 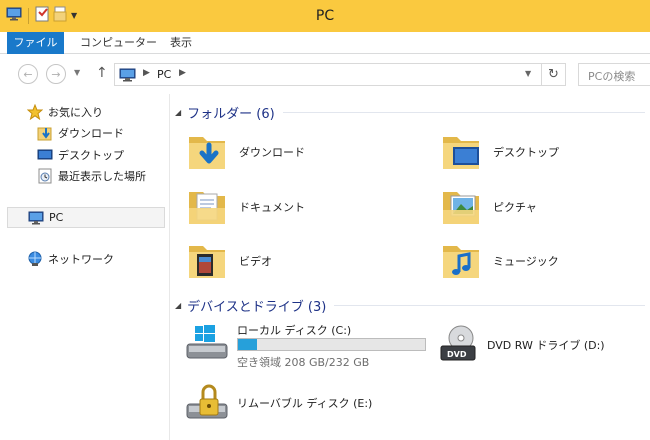 I want to click on network-icon, so click(x=35, y=259).